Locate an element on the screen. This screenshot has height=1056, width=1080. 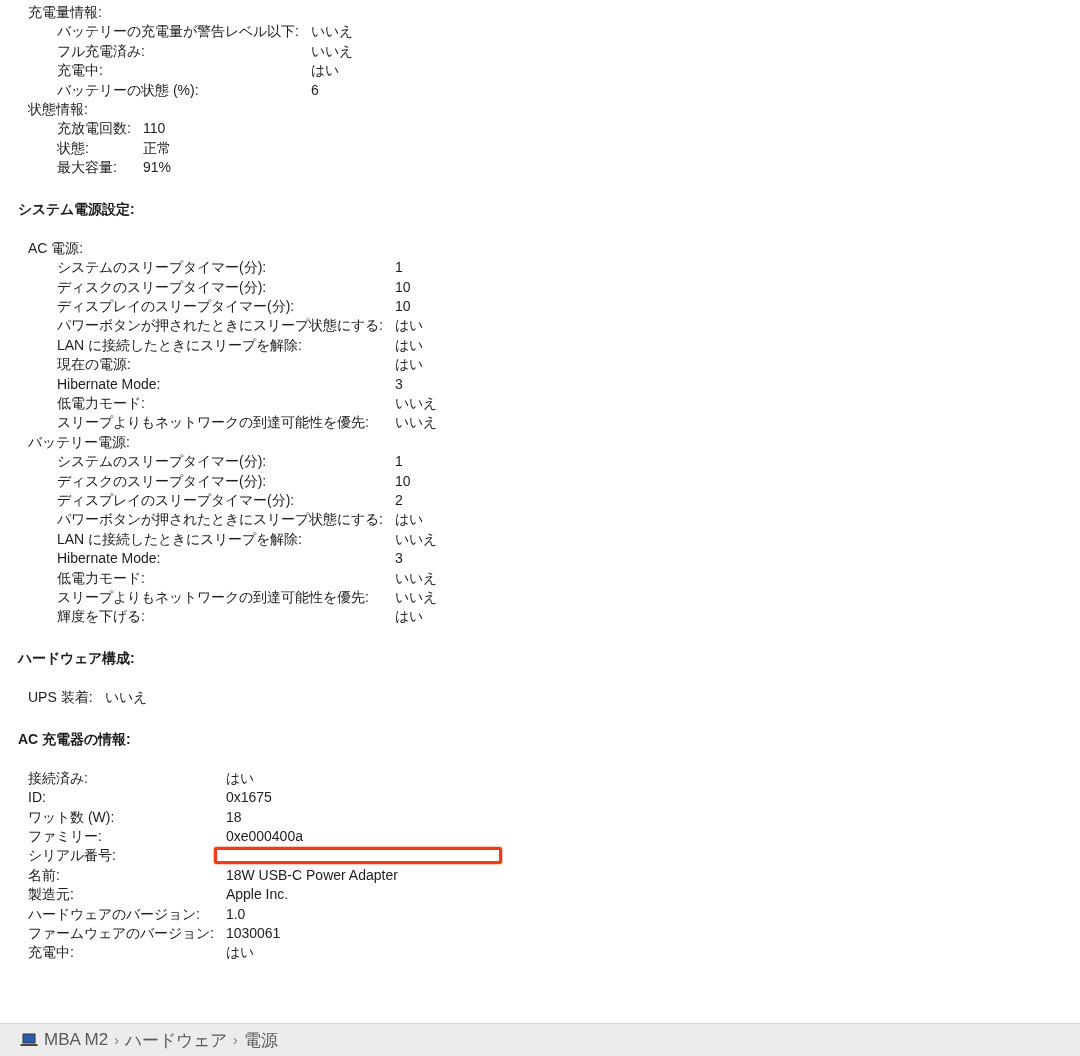
field-value: 110 is located at coordinates (154, 128).